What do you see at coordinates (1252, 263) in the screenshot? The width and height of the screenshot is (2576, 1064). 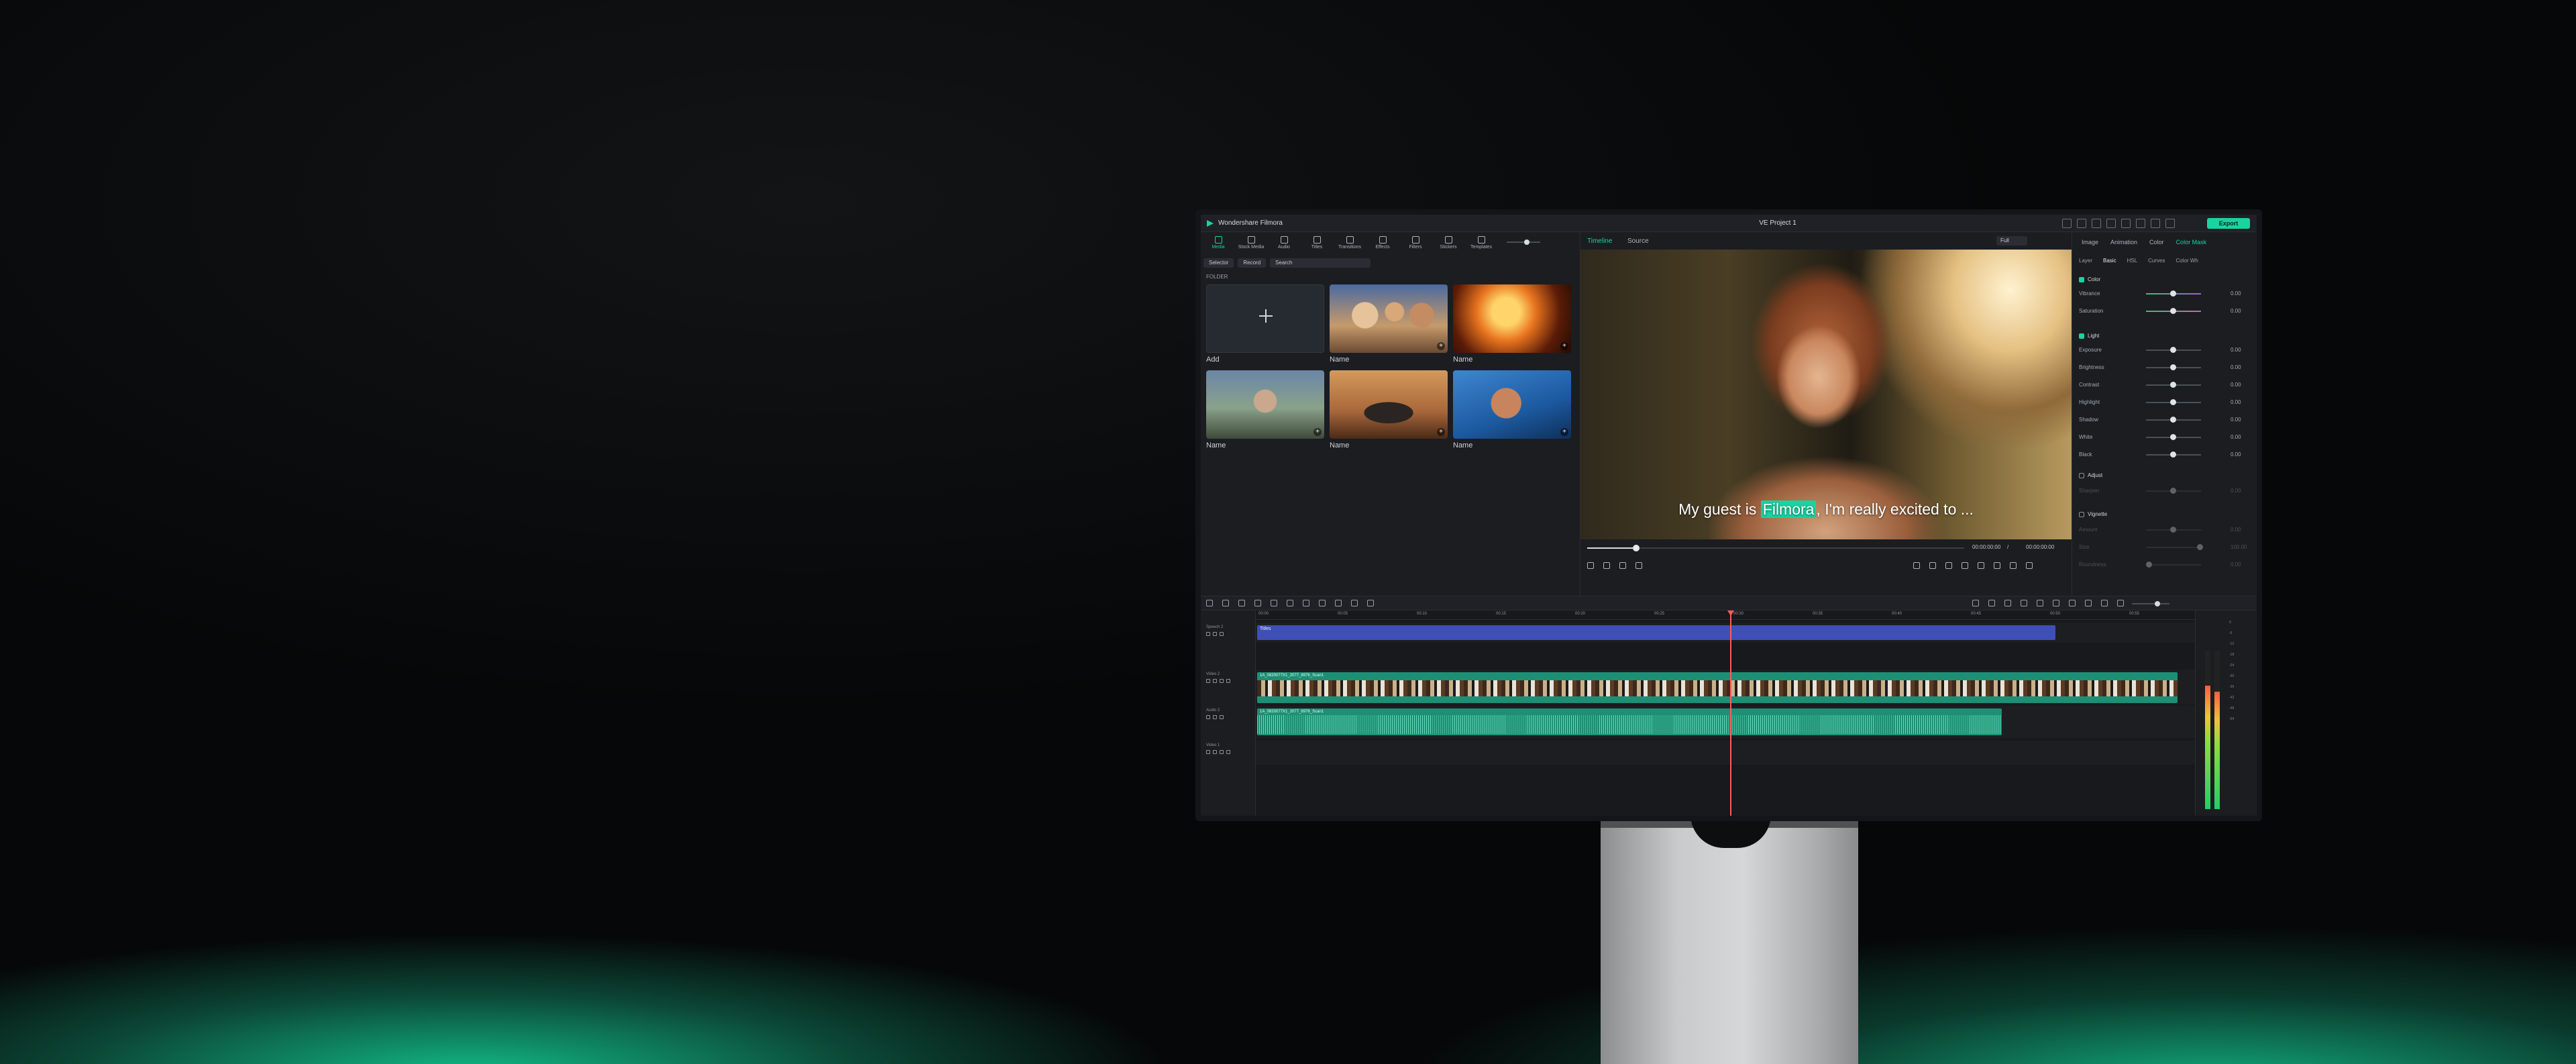 I see `record-dropdown: Record` at bounding box center [1252, 263].